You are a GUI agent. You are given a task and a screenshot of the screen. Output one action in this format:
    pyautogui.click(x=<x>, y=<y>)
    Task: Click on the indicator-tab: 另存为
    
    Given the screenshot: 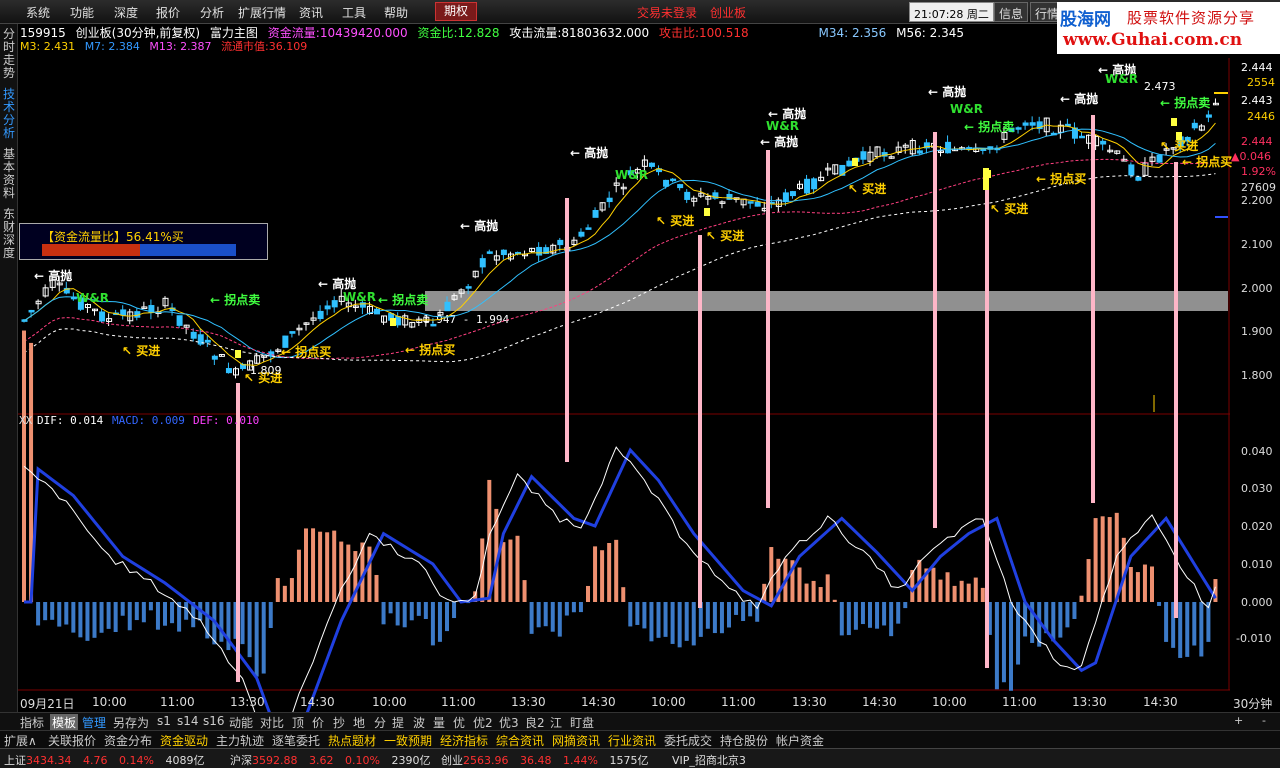 What is the action you would take?
    pyautogui.click(x=131, y=722)
    